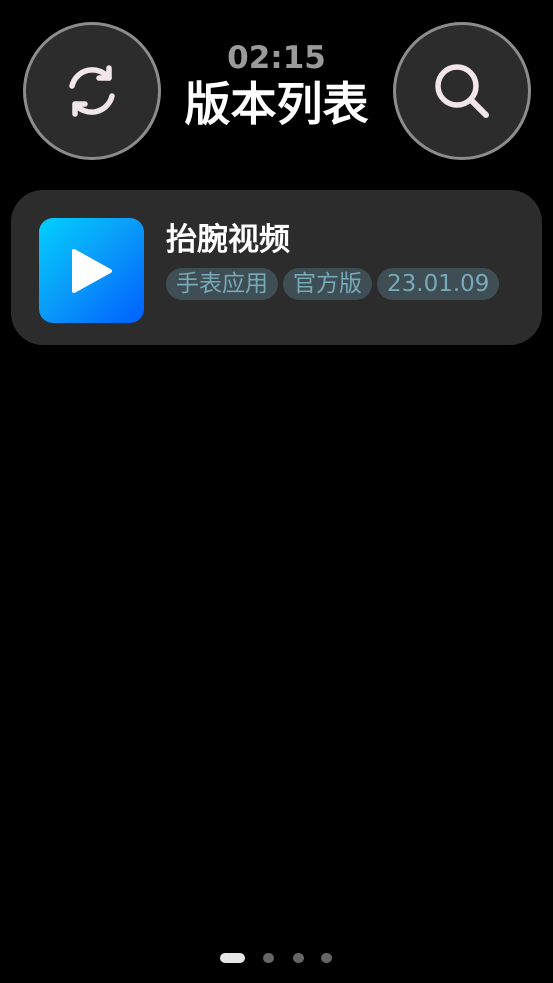 The image size is (553, 983). Describe the element at coordinates (222, 284) in the screenshot. I see `tag-type: 手表应用` at that location.